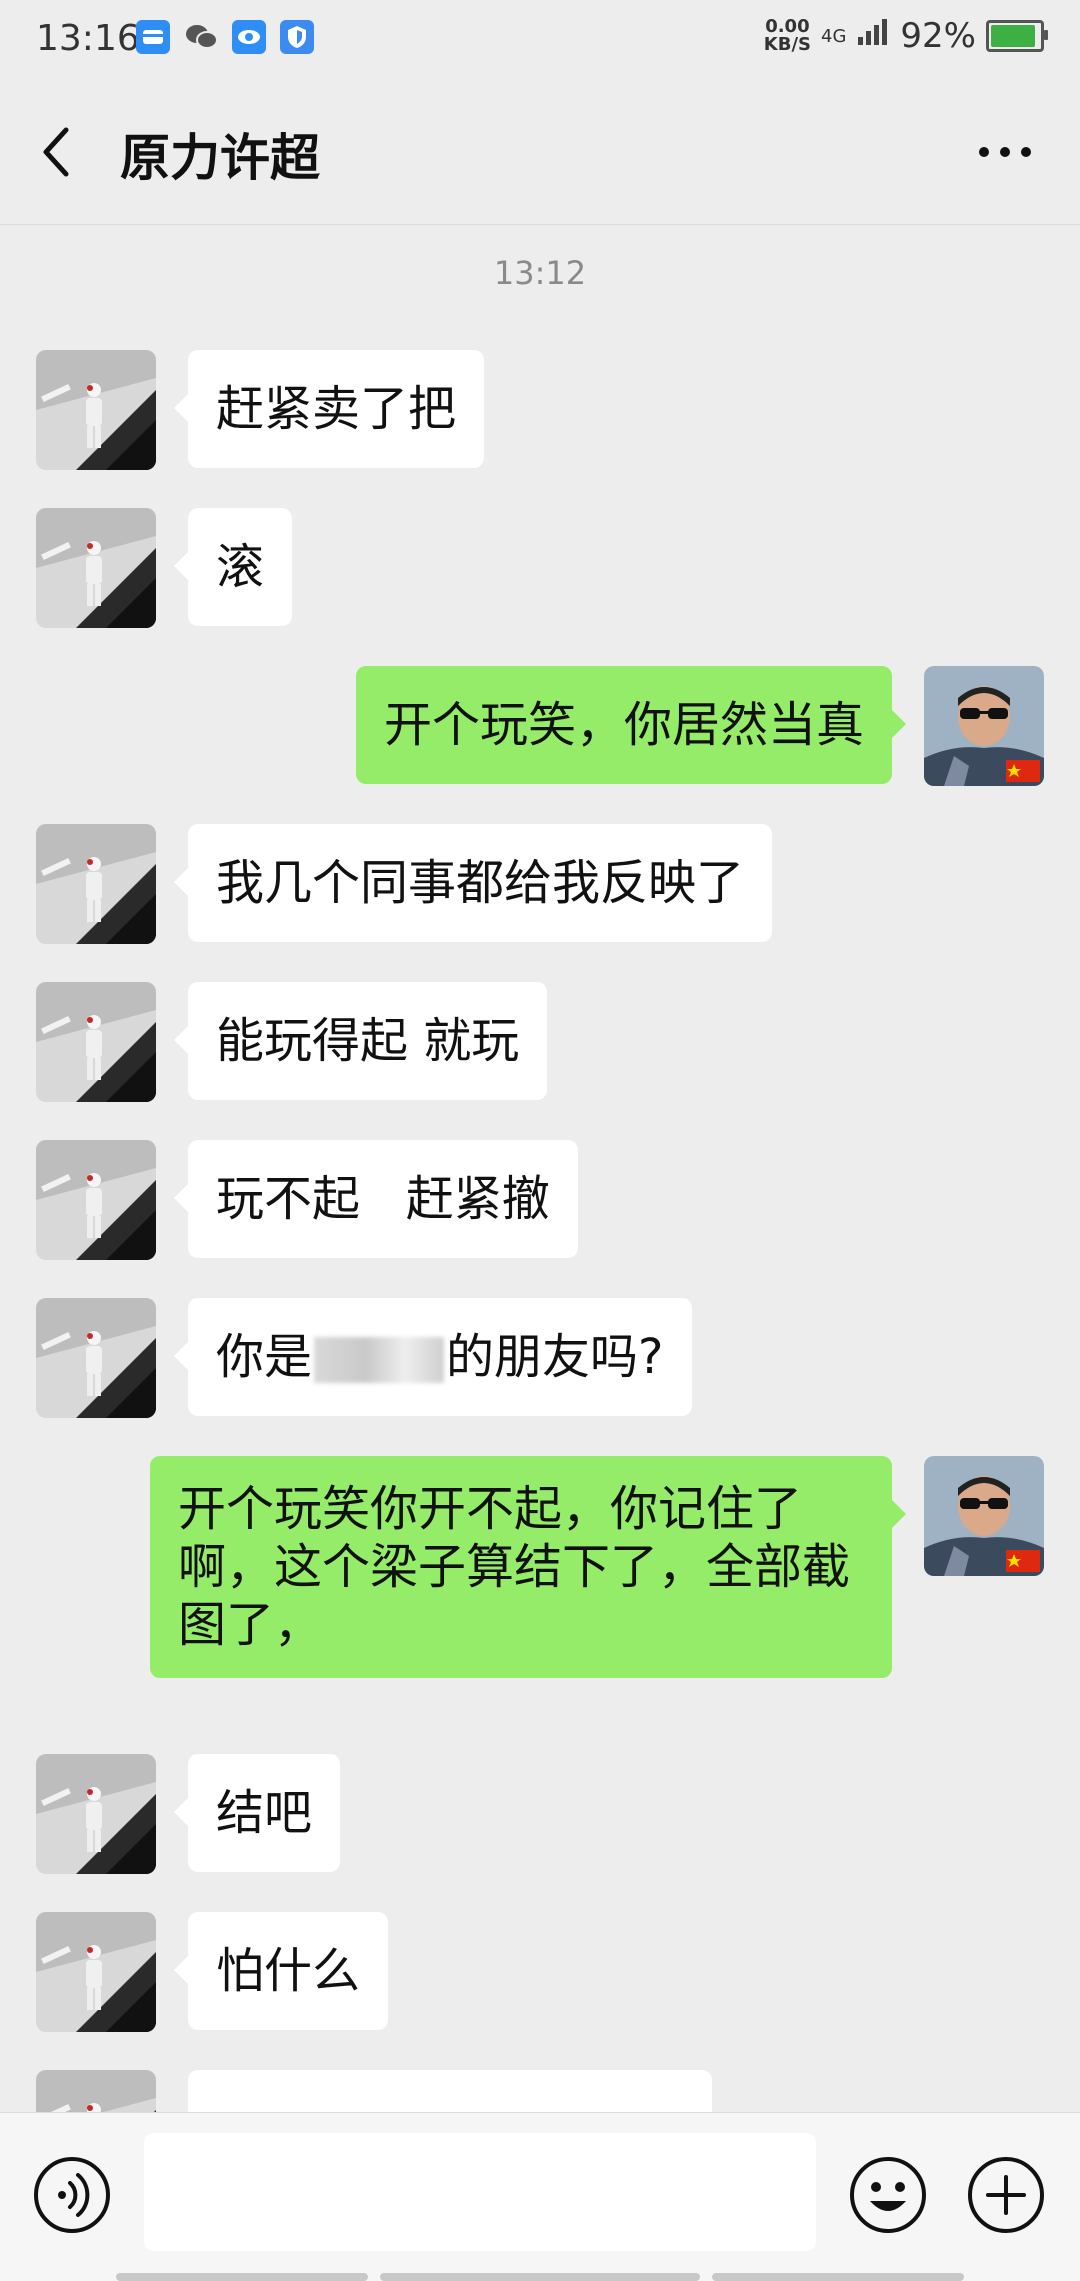 The height and width of the screenshot is (2281, 1080). What do you see at coordinates (1005, 152) in the screenshot?
I see `more-dots-icon` at bounding box center [1005, 152].